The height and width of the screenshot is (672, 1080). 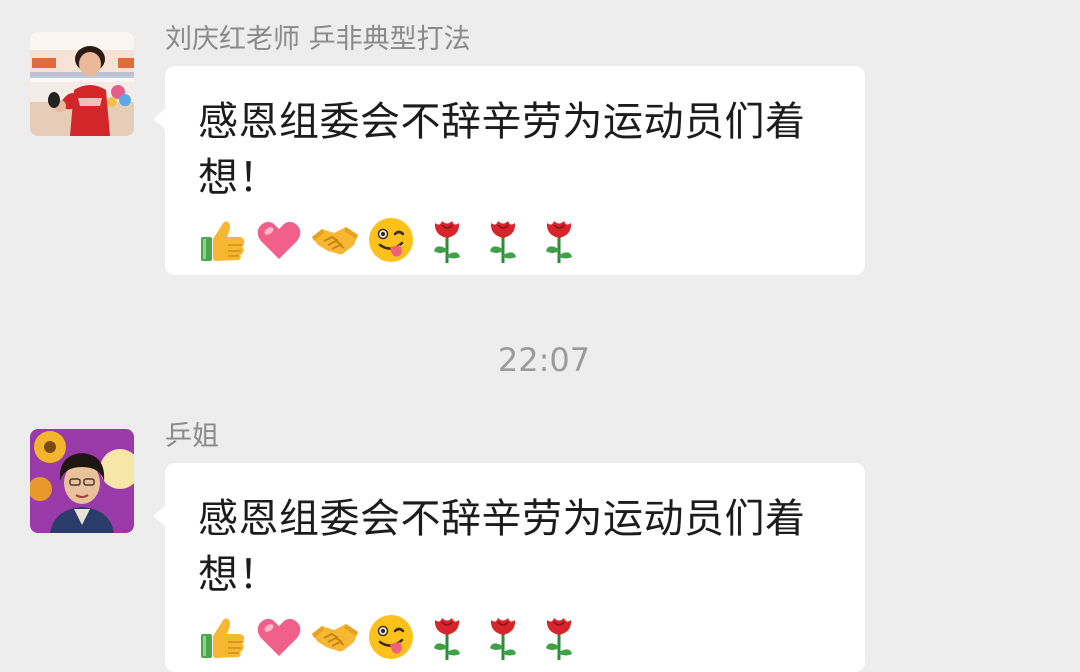 What do you see at coordinates (192, 436) in the screenshot?
I see `sender-name: 乒姐` at bounding box center [192, 436].